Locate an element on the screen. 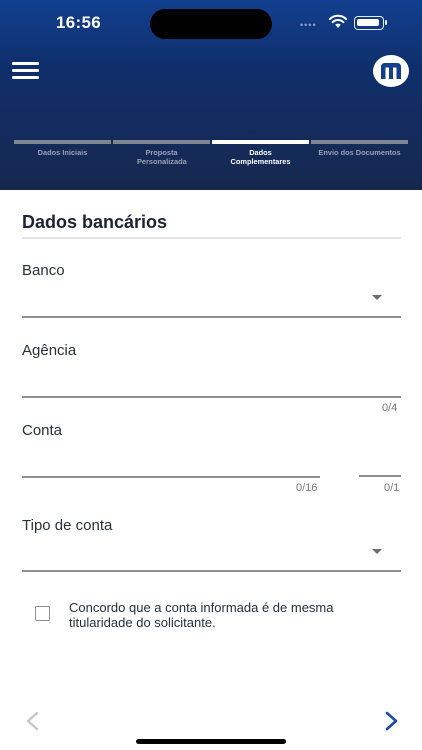 This screenshot has width=422, height=750. step-dados-iniciais: Dados Iniciais is located at coordinates (62, 148).